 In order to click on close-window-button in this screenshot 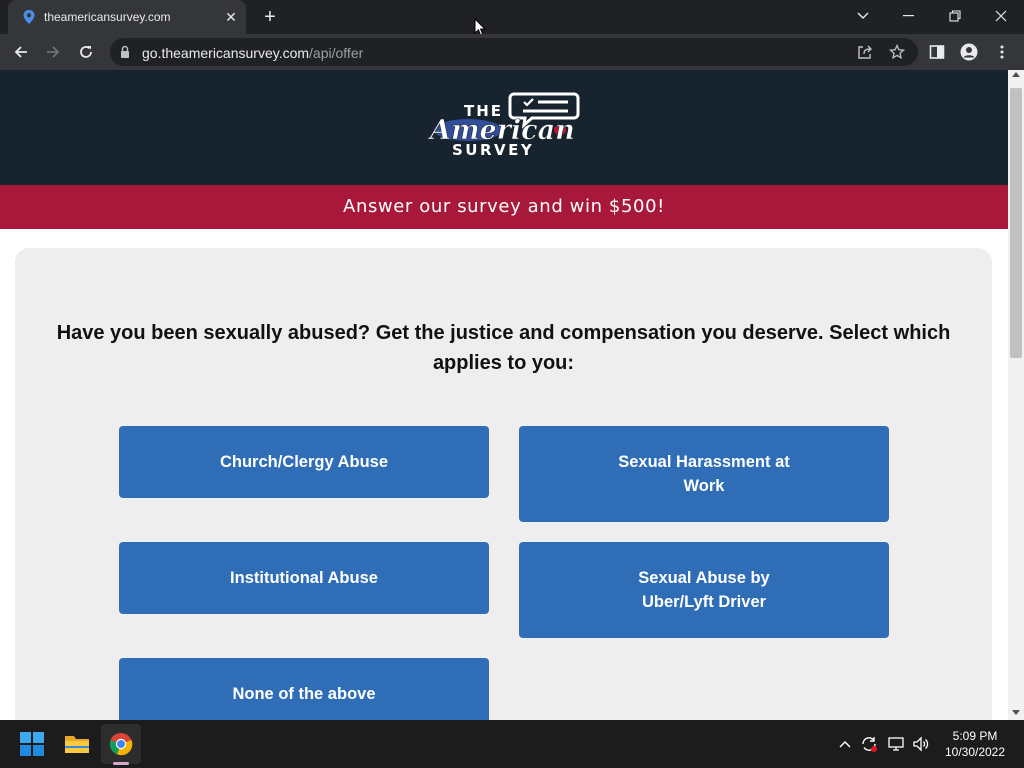, I will do `click(1001, 16)`.